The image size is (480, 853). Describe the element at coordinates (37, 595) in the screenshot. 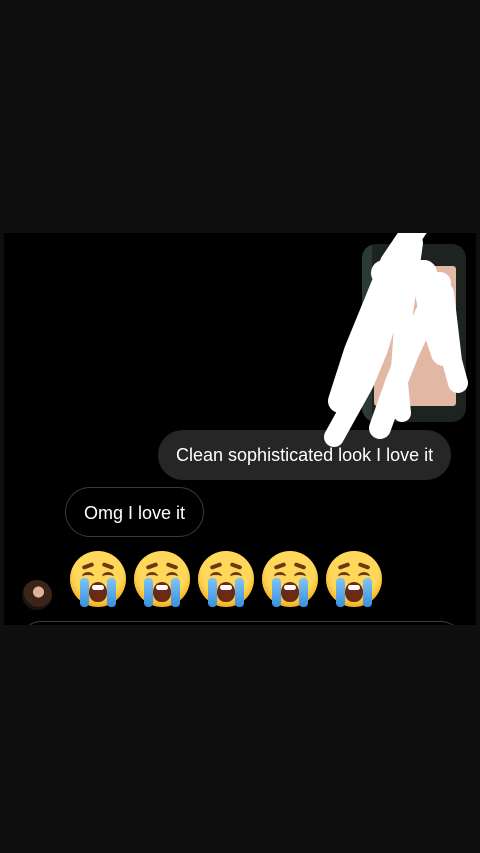

I see `sender-avatar` at that location.